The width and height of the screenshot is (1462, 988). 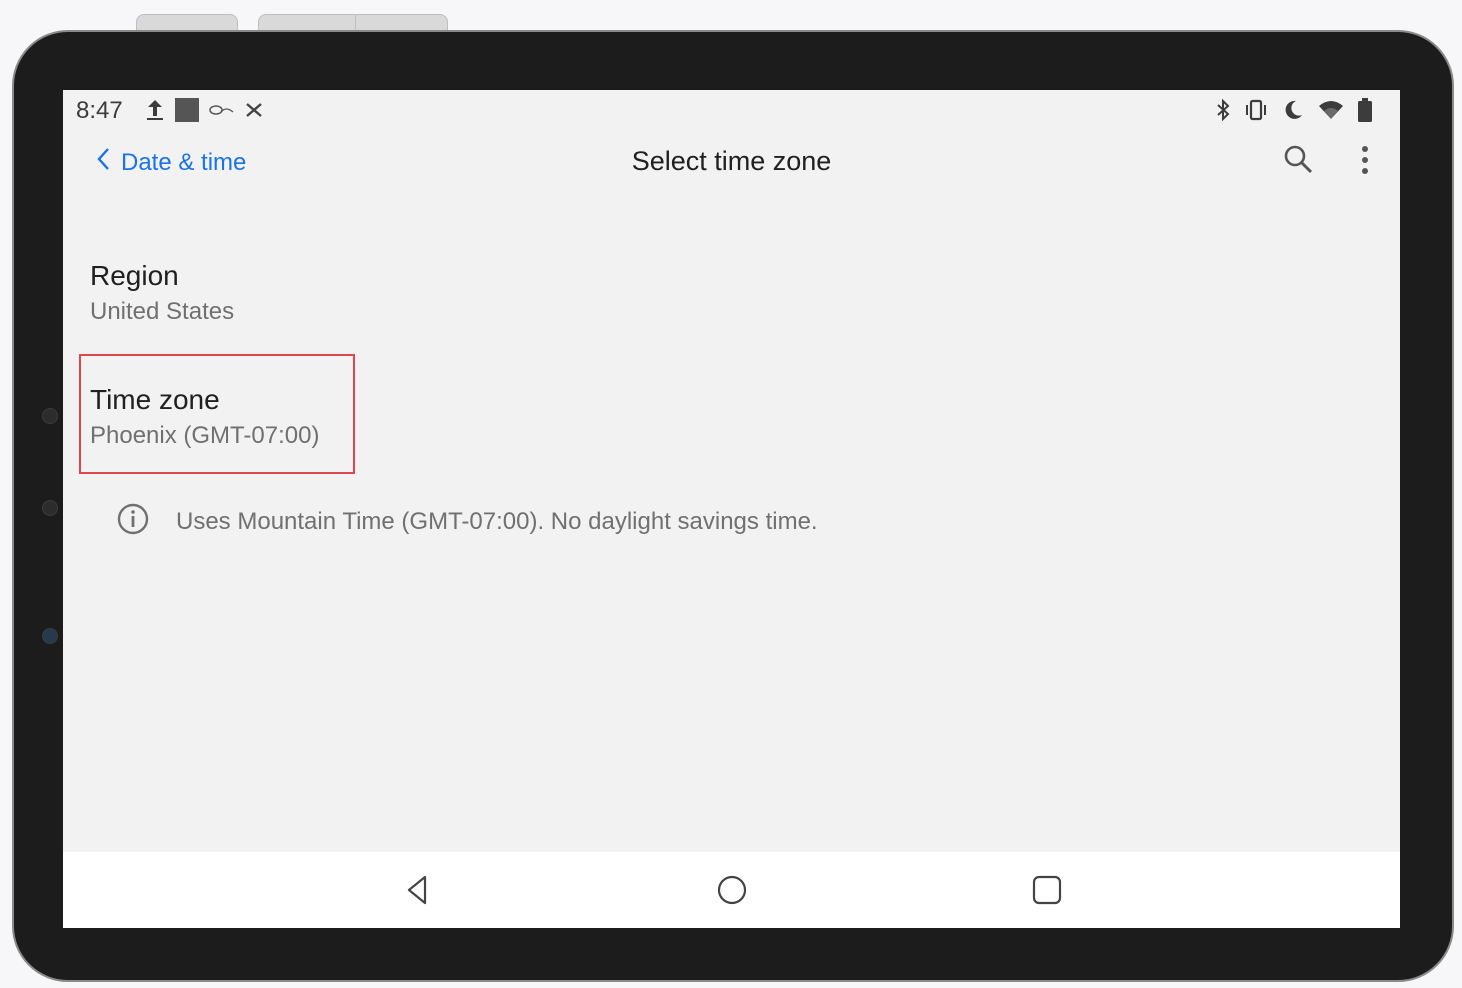 I want to click on triangle-back-icon, so click(x=417, y=893).